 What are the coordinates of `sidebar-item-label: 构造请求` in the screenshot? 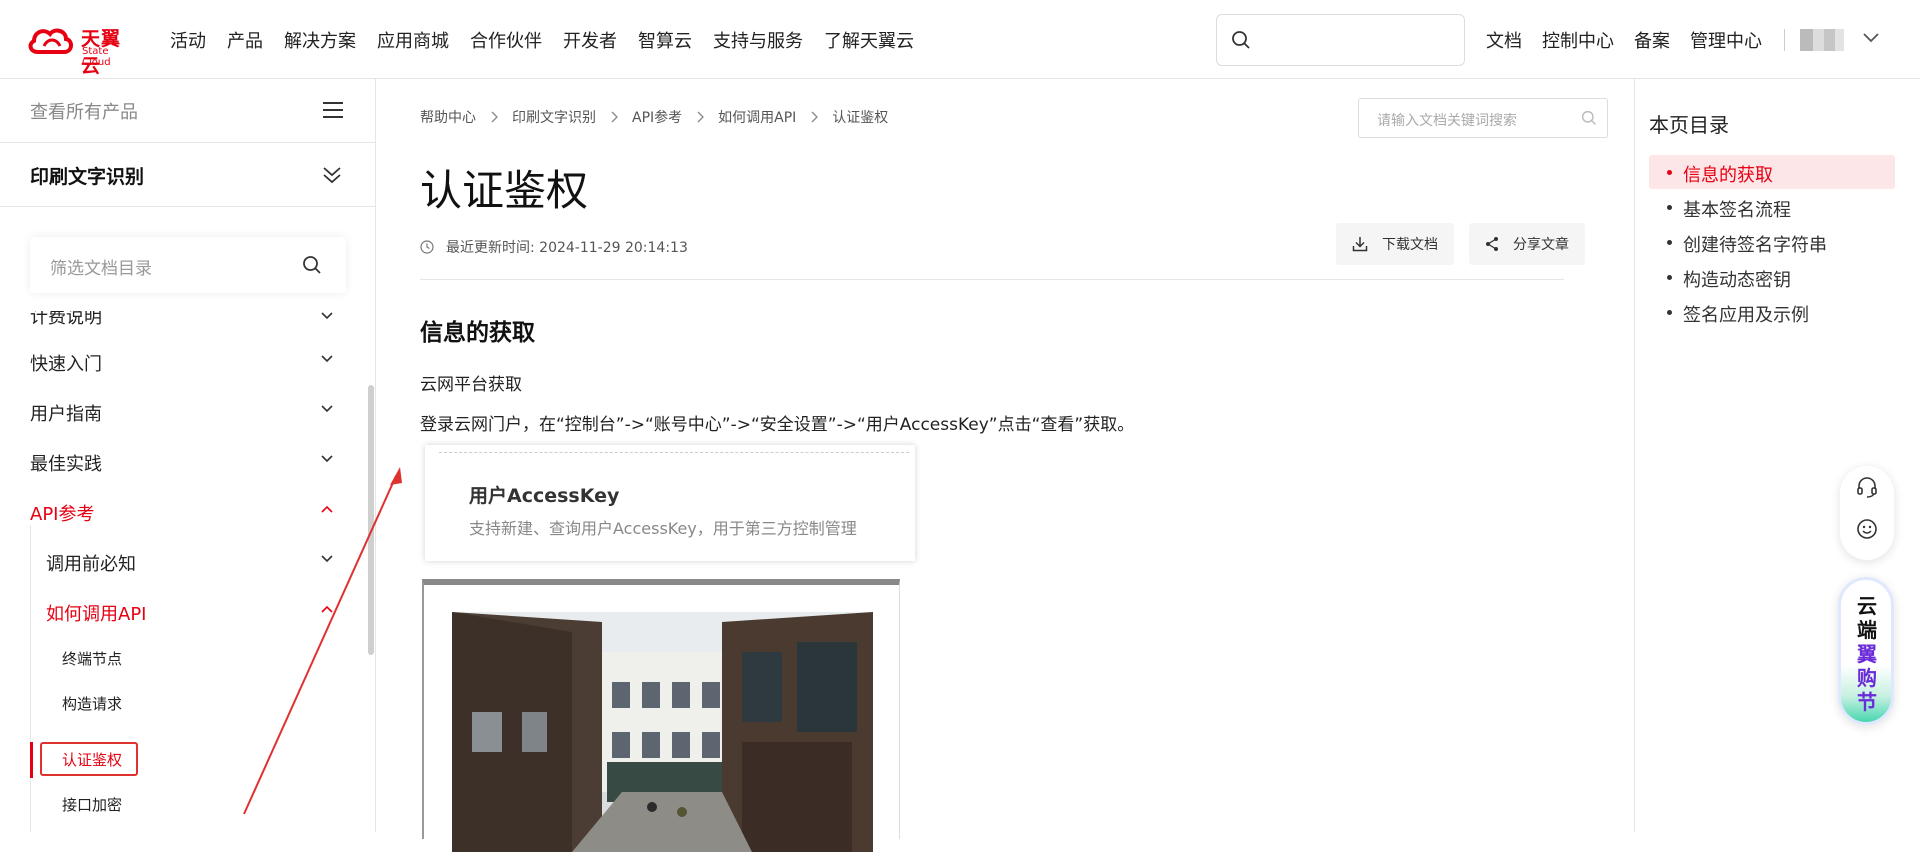 It's located at (92, 704).